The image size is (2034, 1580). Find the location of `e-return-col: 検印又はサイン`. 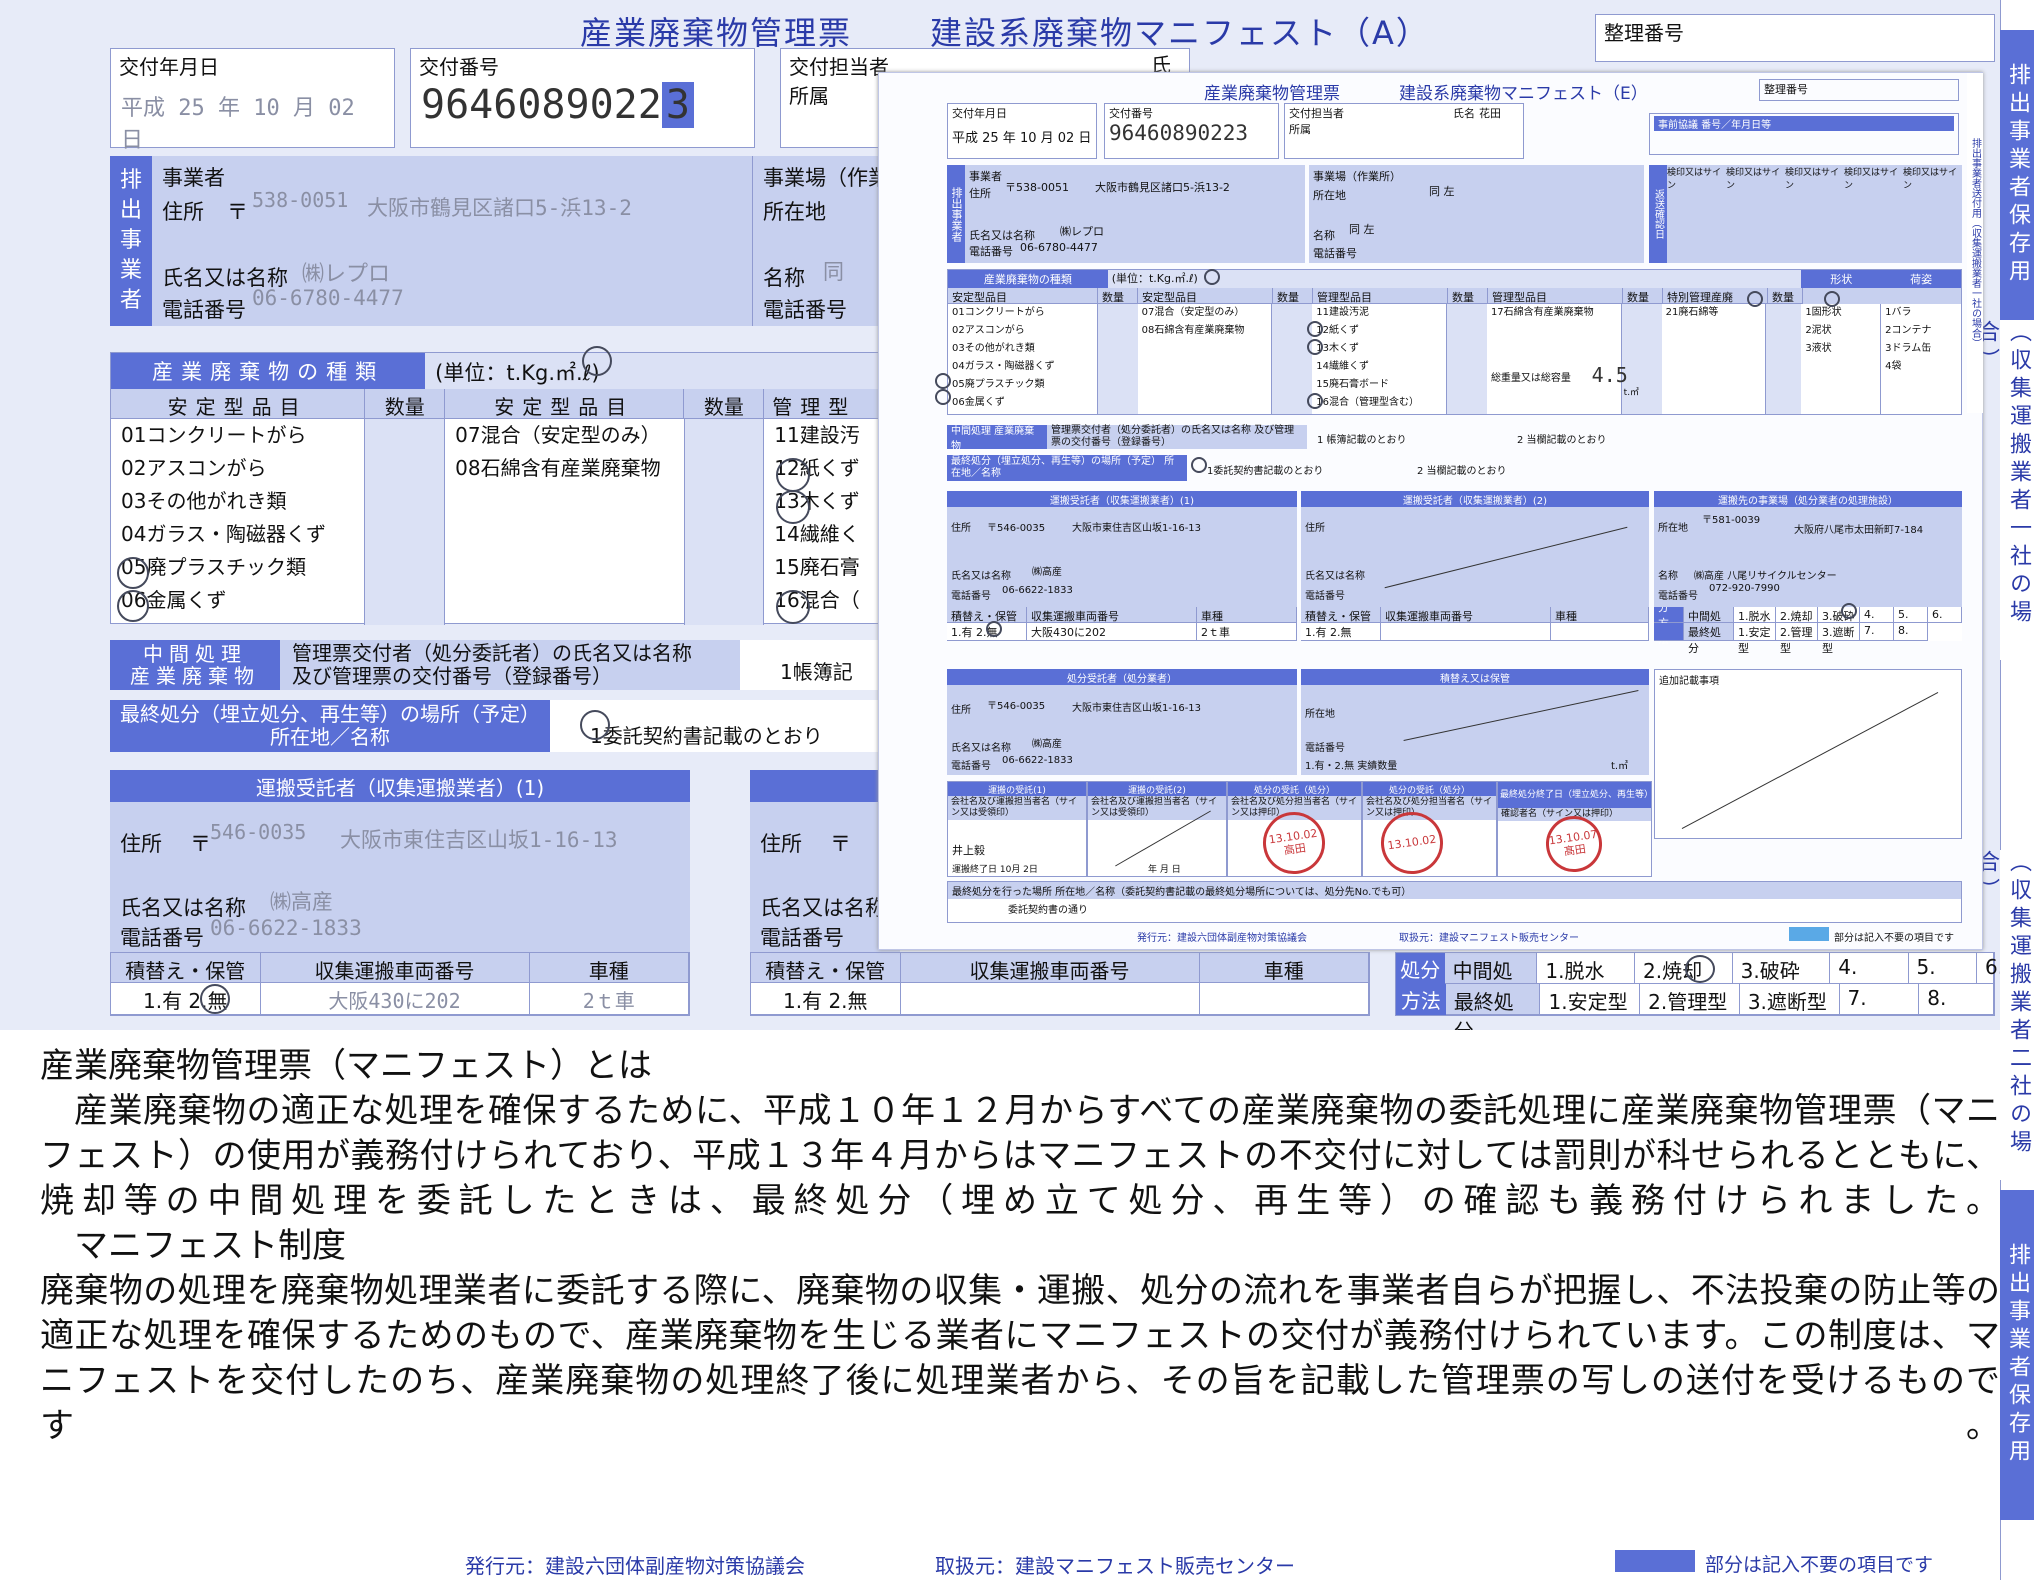

e-return-col: 検印又はサイン is located at coordinates (1694, 179).